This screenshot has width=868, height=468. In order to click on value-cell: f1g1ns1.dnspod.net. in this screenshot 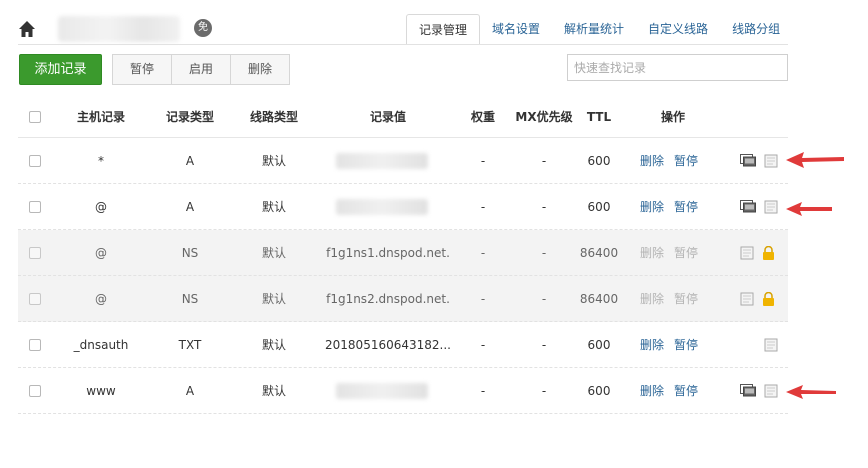, I will do `click(388, 252)`.